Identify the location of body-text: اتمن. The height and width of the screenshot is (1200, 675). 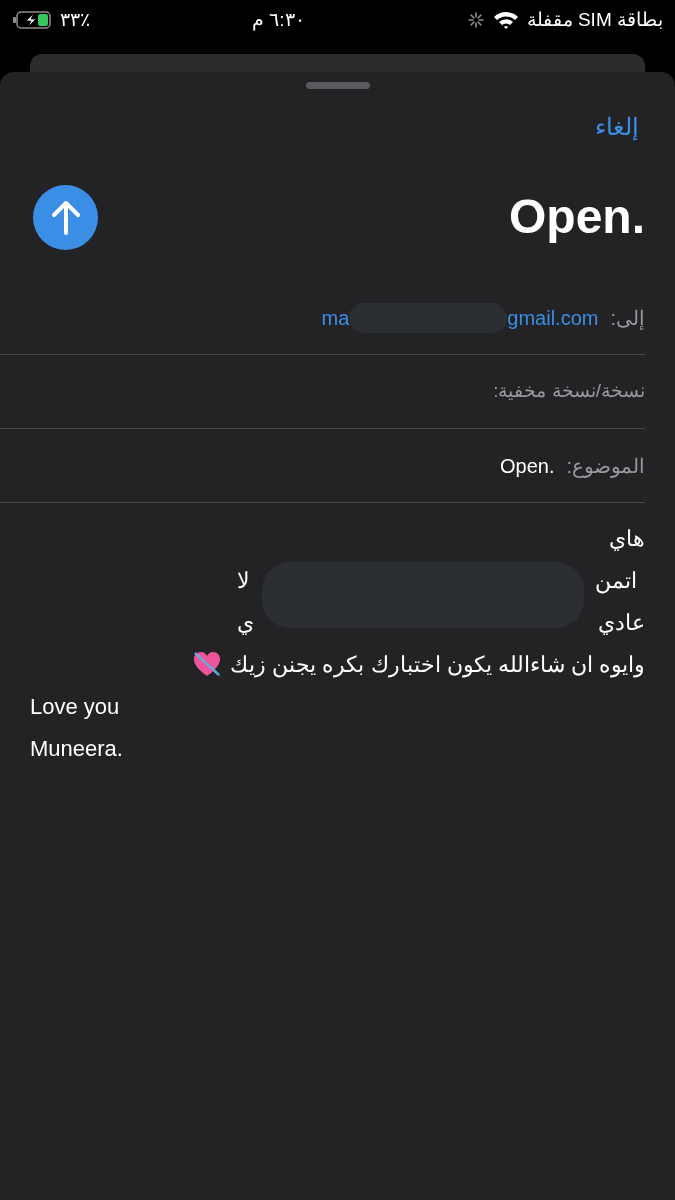
(616, 581).